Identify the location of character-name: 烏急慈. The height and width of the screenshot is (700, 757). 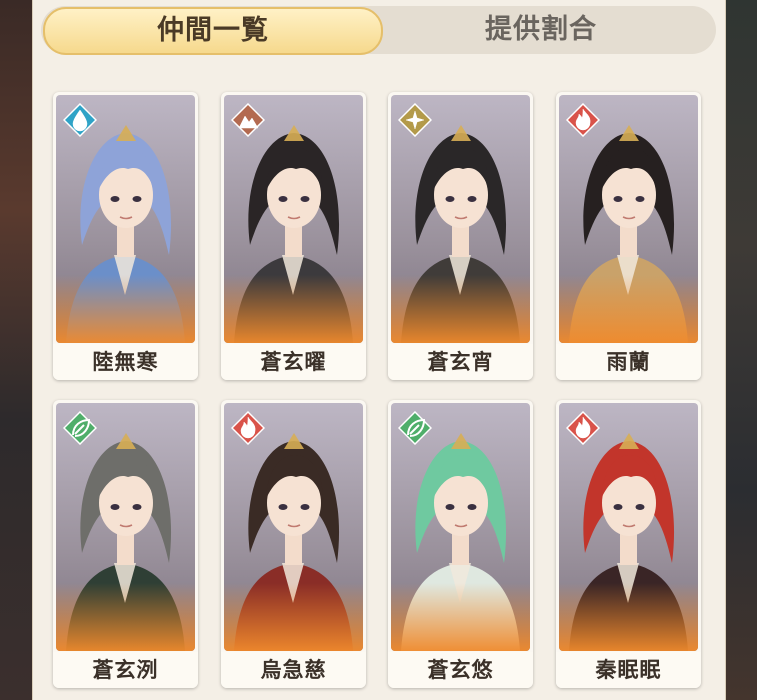
(293, 670).